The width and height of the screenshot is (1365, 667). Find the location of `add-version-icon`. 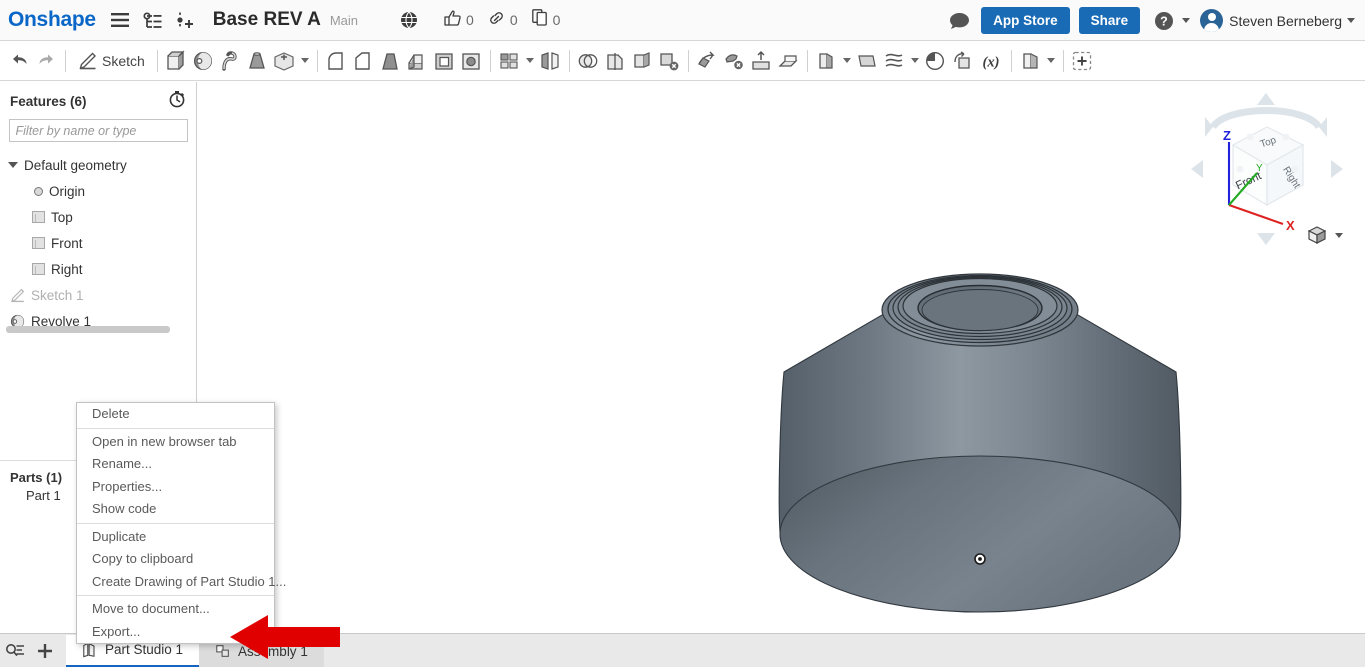

add-version-icon is located at coordinates (186, 20).